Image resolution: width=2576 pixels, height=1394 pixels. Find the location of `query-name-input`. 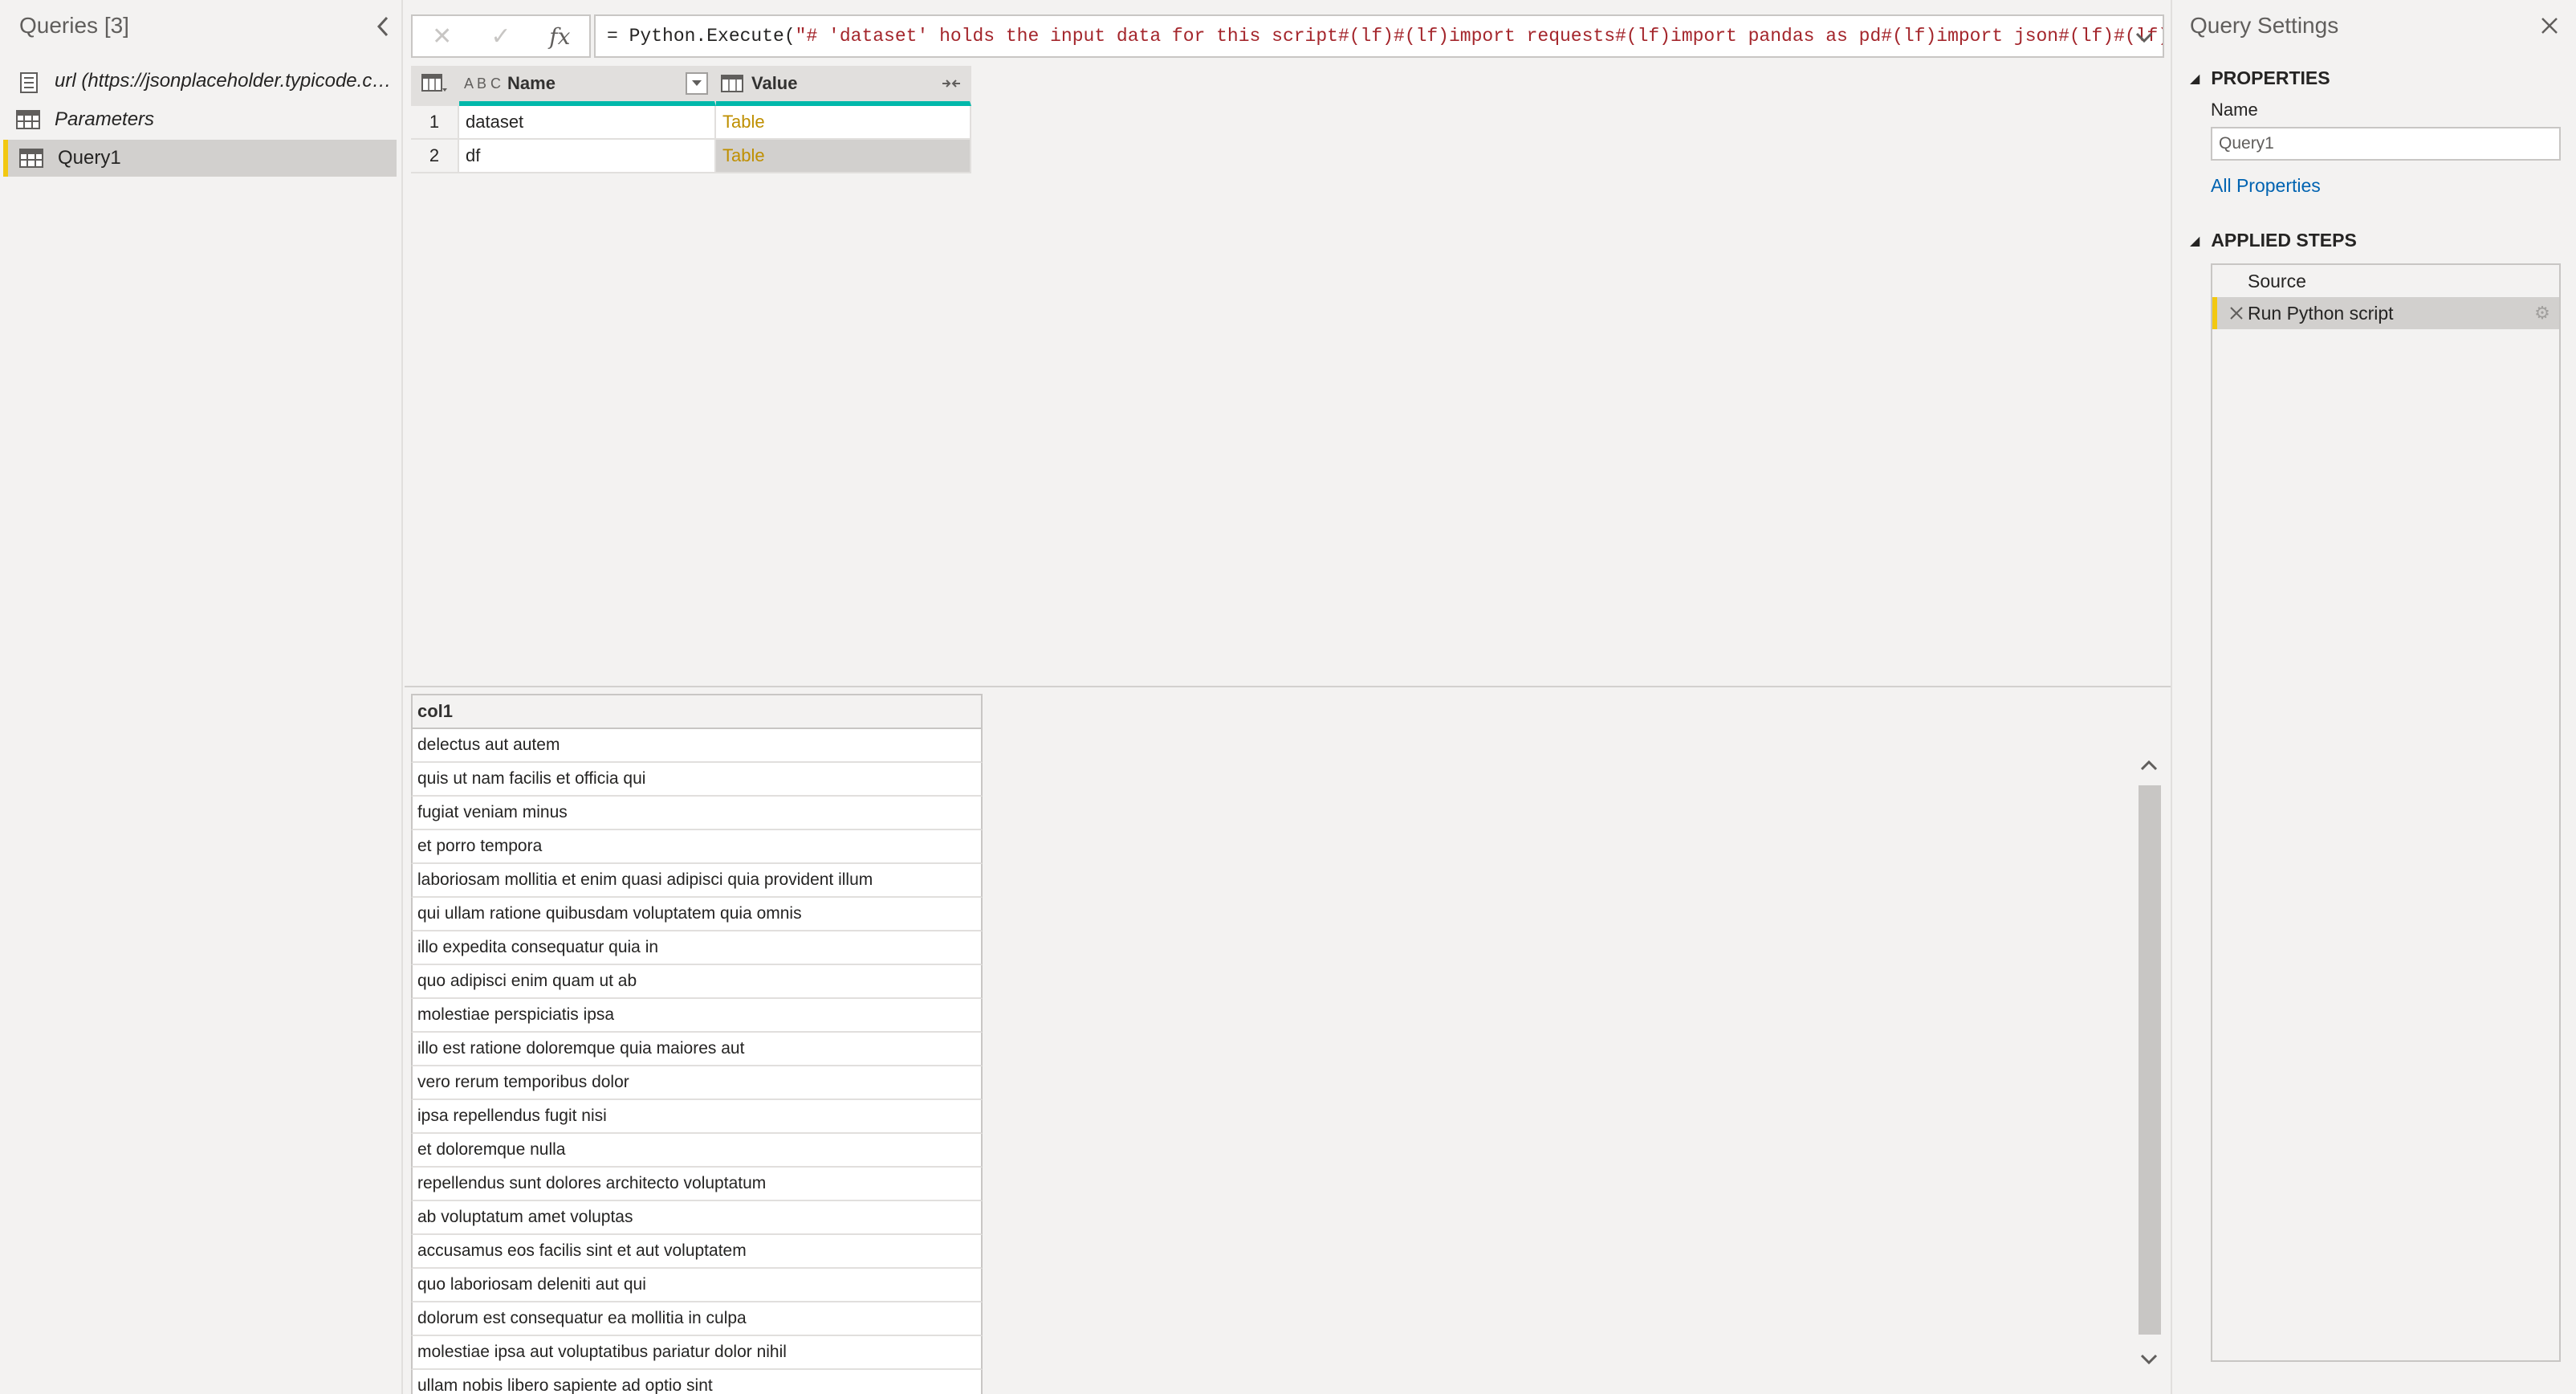

query-name-input is located at coordinates (2386, 144).